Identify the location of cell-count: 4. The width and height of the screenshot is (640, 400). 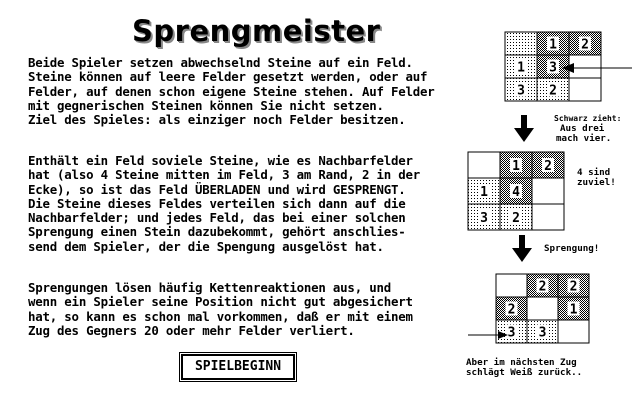
(516, 192).